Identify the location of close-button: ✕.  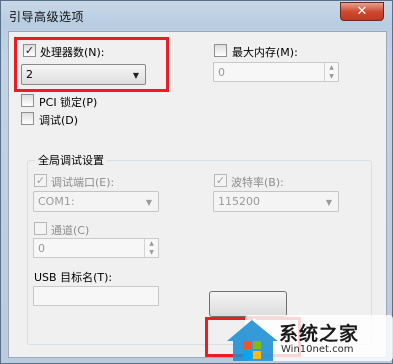
(362, 11).